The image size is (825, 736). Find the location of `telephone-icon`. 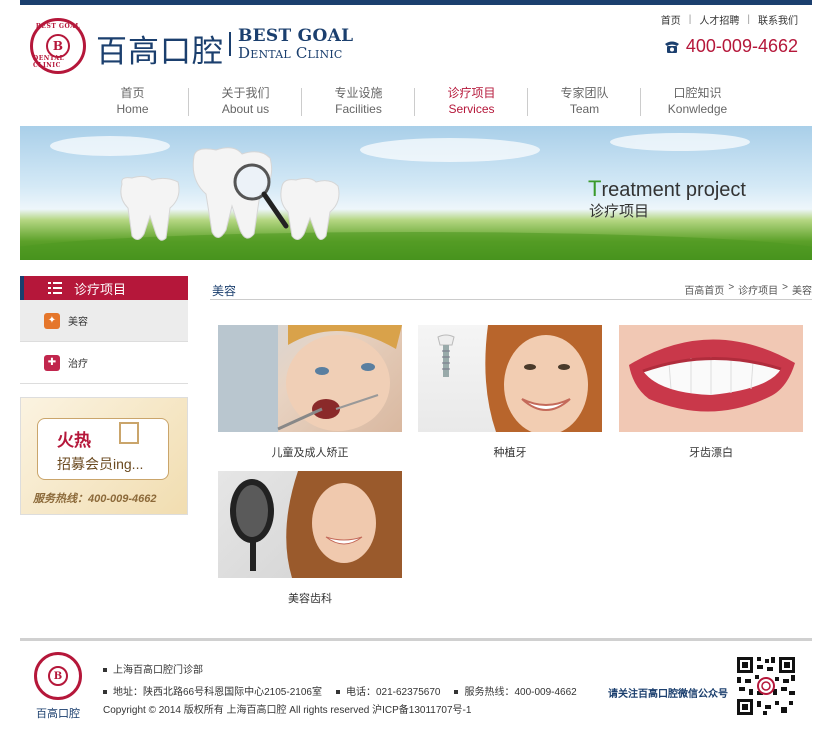

telephone-icon is located at coordinates (671, 47).